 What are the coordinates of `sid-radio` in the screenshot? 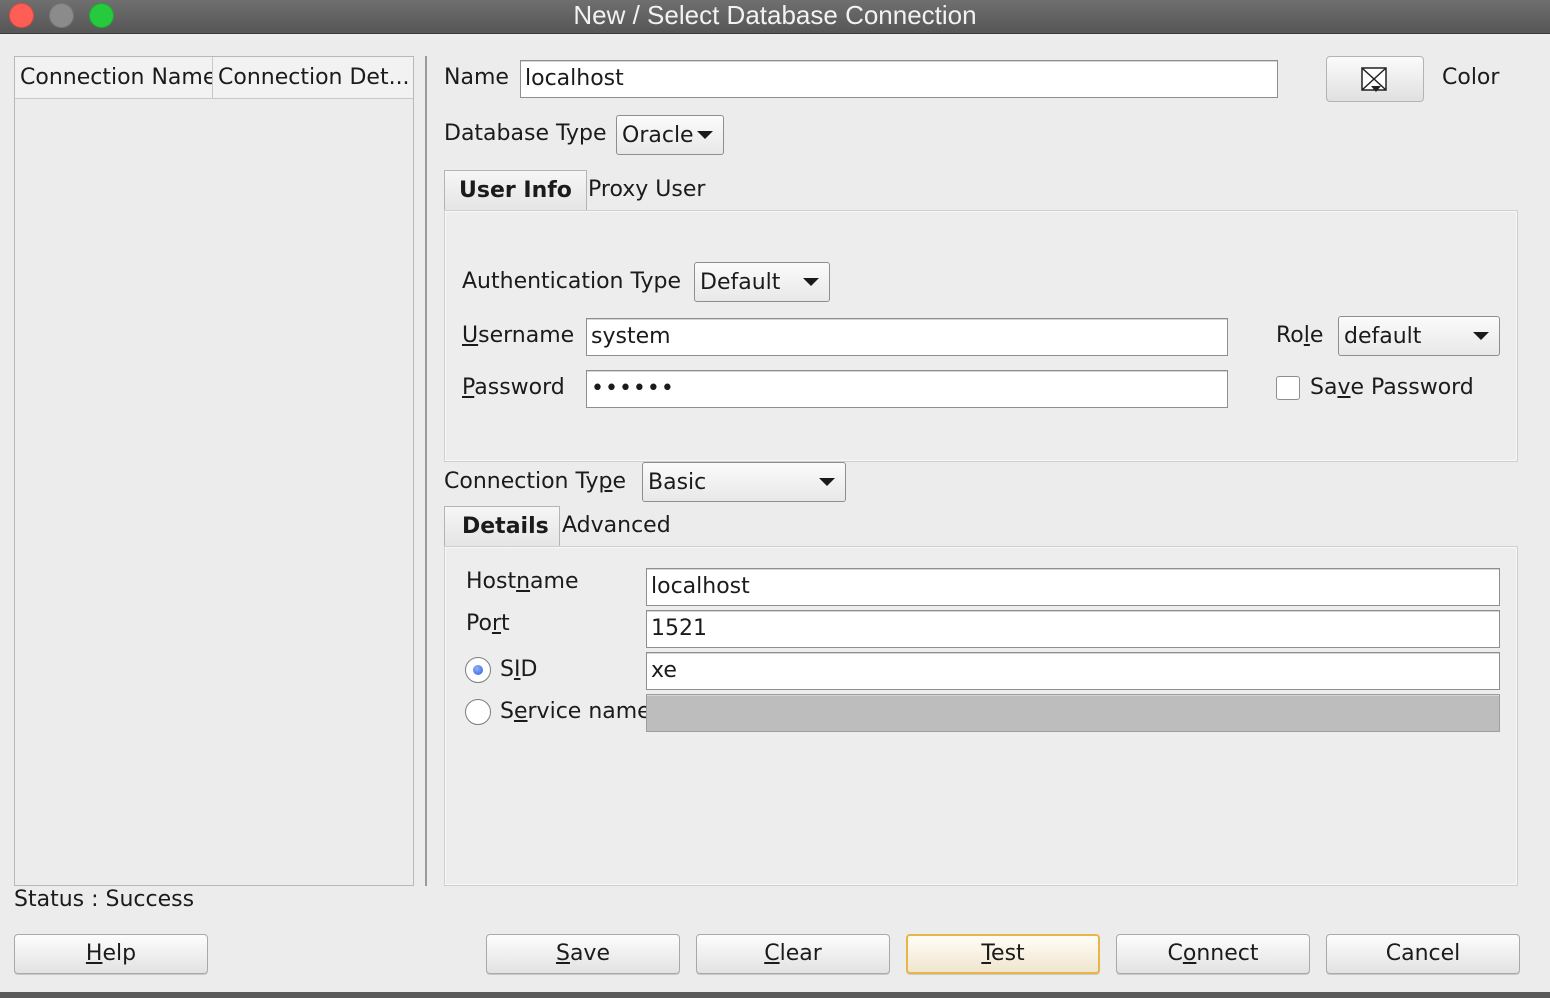 It's located at (478, 670).